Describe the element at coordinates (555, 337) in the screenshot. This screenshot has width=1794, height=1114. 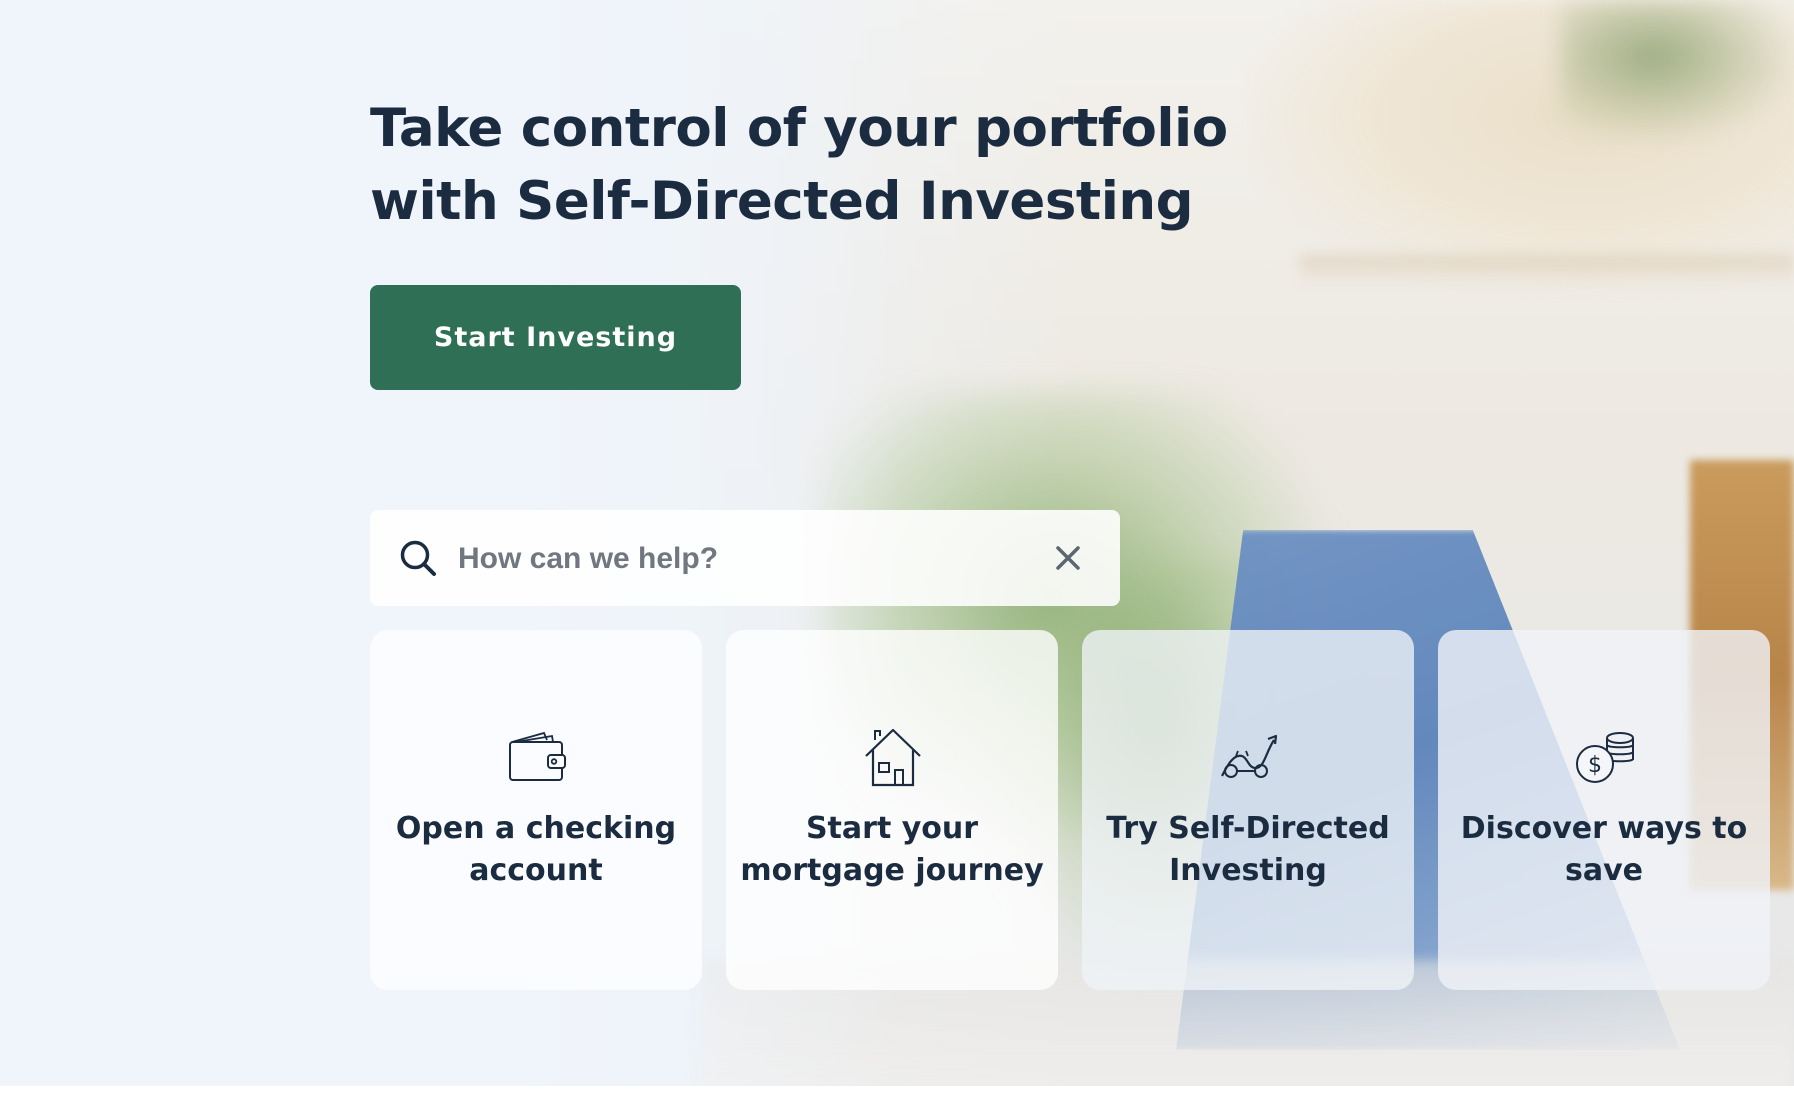
I see `start-investing-button: Start Investing` at that location.